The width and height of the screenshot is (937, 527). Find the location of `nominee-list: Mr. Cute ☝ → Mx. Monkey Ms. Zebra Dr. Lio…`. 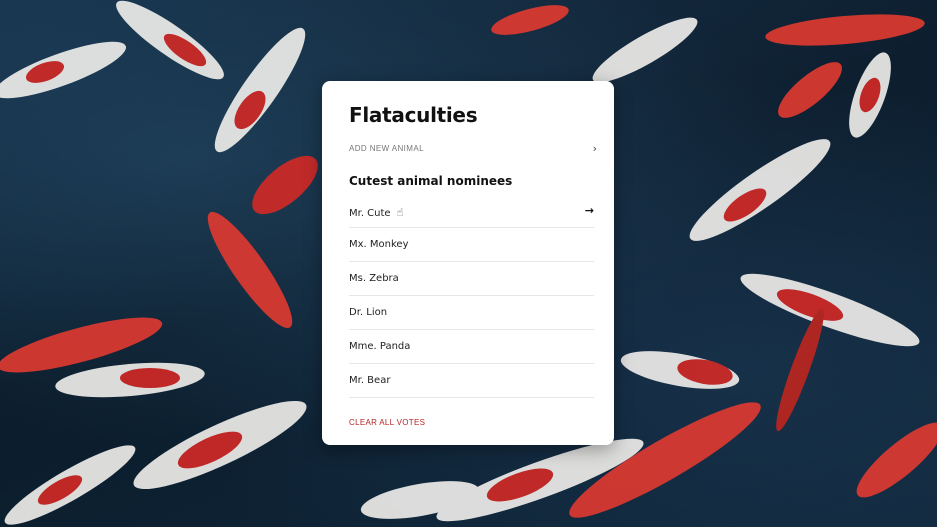

nominee-list: Mr. Cute ☝ → Mx. Monkey Ms. Zebra Dr. Lio… is located at coordinates (478, 296).